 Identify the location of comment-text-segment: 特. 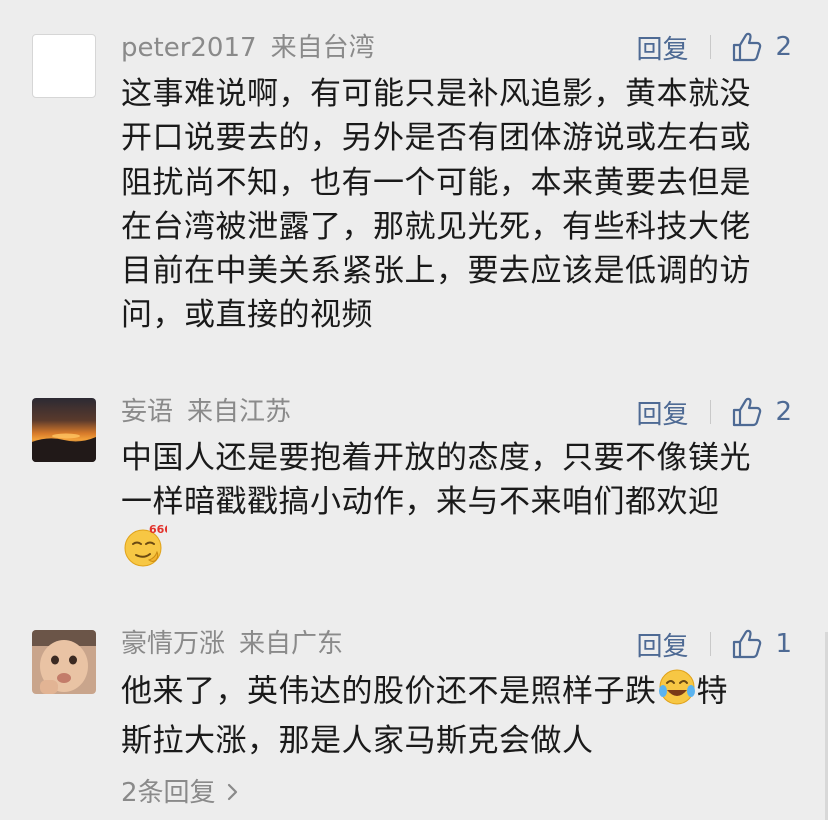
(712, 691).